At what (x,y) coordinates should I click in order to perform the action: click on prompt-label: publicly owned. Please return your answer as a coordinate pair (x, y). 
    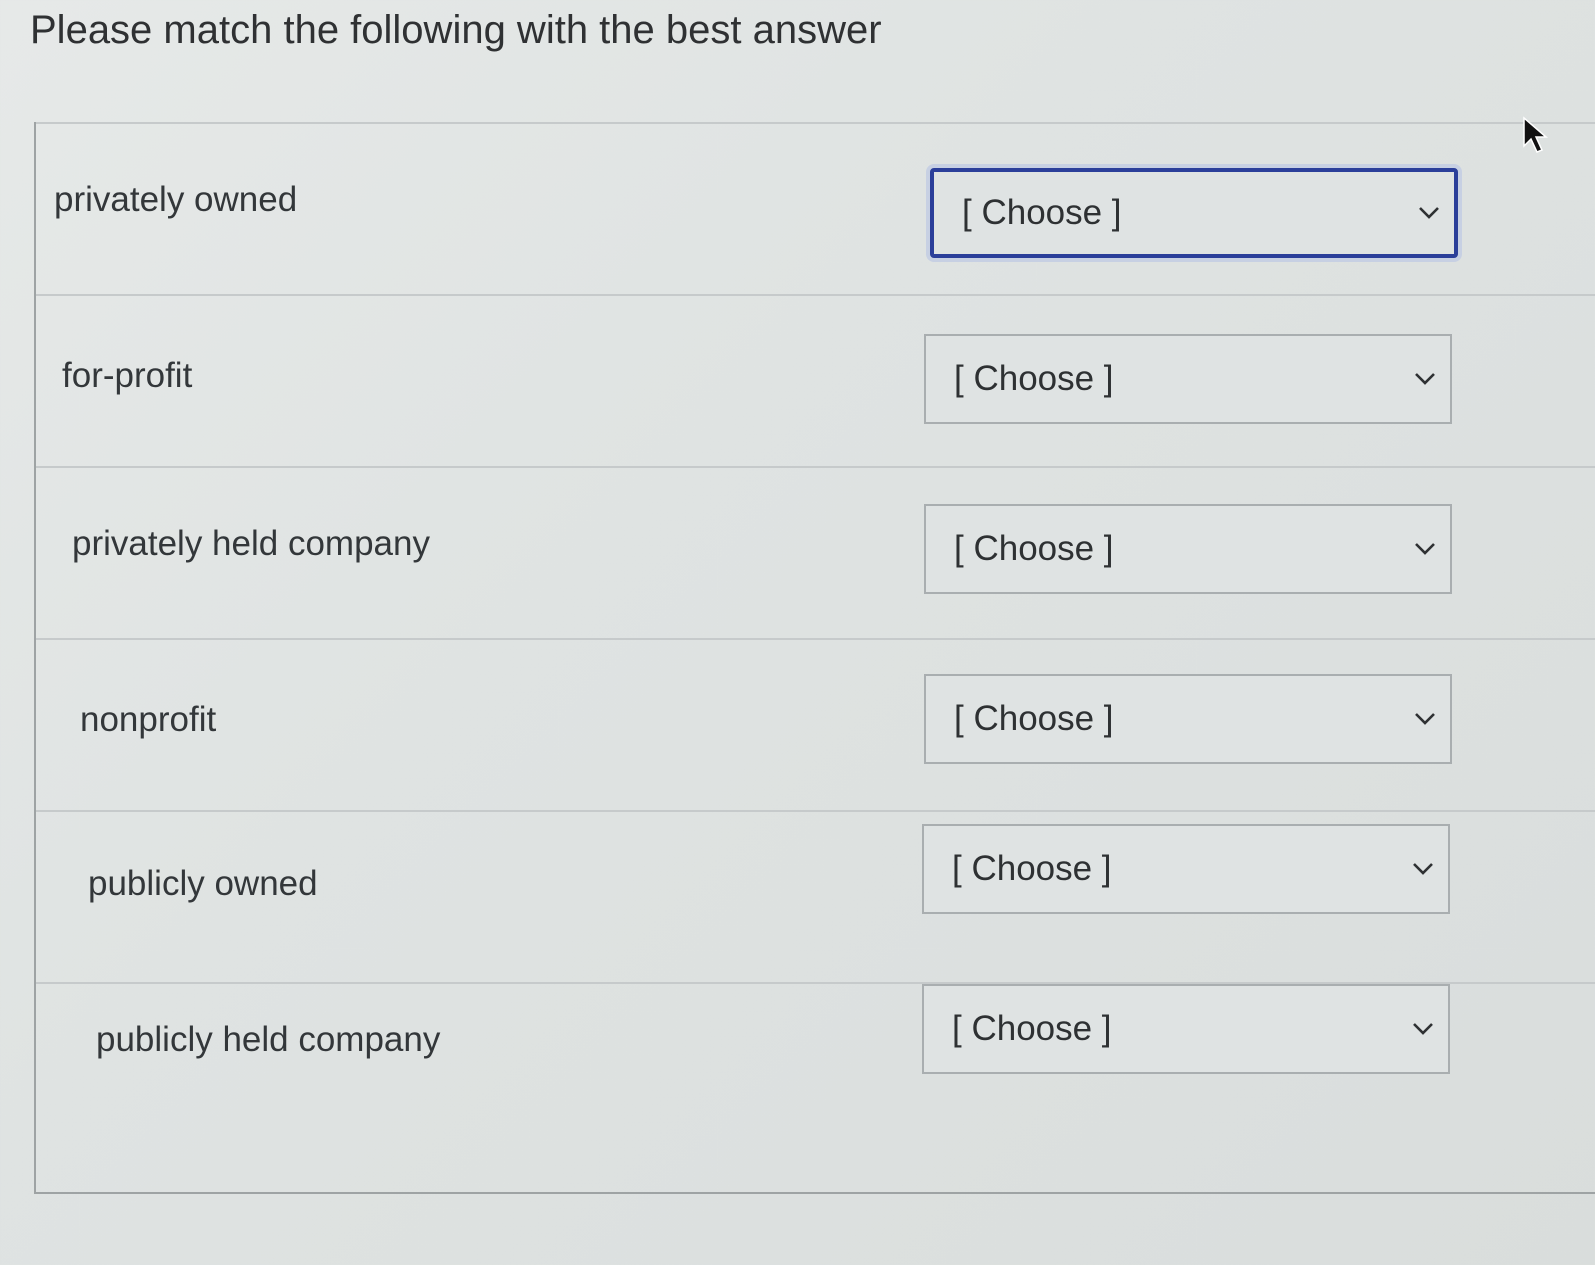
    Looking at the image, I should click on (203, 883).